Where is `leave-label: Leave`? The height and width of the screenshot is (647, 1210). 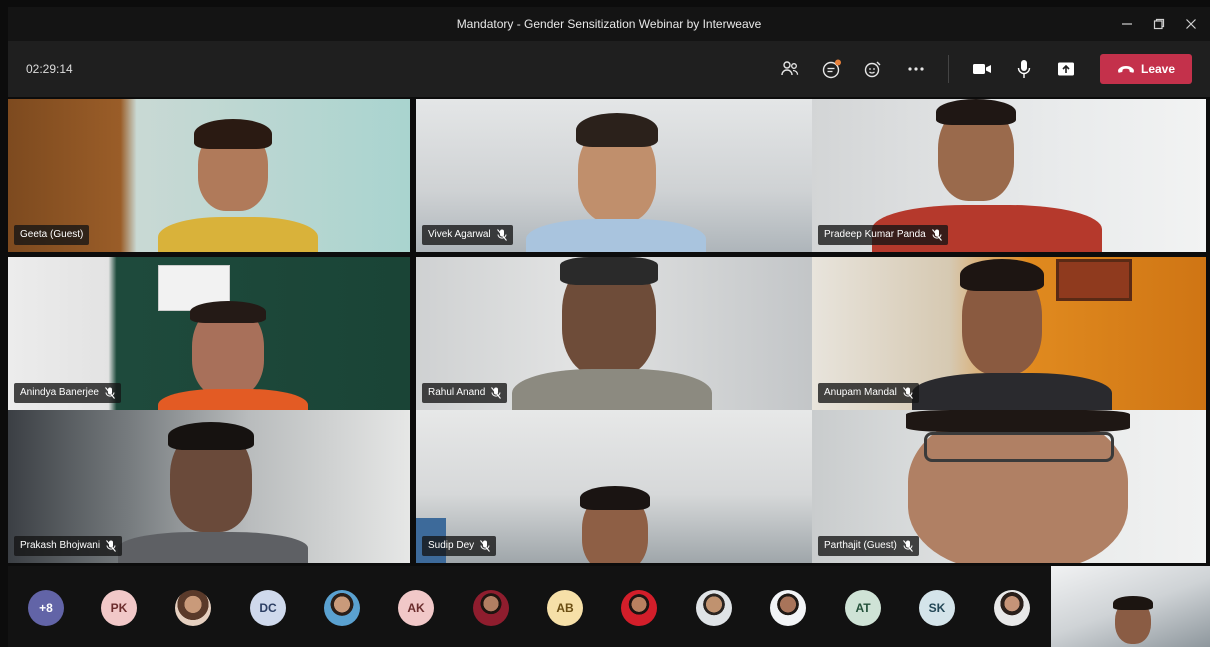 leave-label: Leave is located at coordinates (1158, 69).